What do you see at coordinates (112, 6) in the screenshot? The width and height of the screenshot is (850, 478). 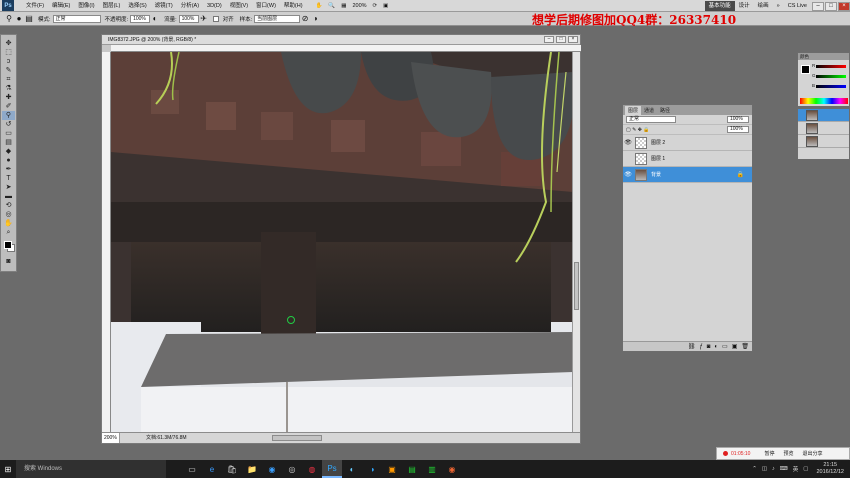 I see `menu-layer: 图层(L)` at bounding box center [112, 6].